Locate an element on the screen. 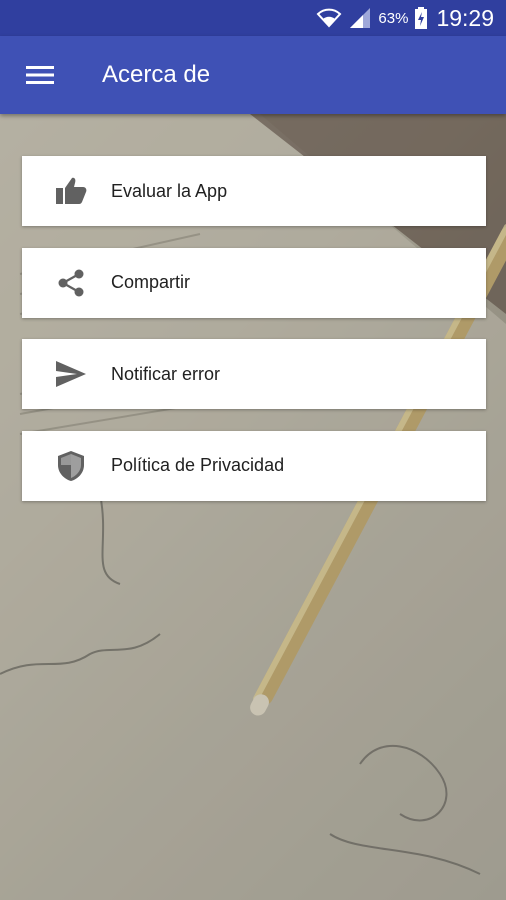 This screenshot has width=506, height=900. menu-button is located at coordinates (40, 75).